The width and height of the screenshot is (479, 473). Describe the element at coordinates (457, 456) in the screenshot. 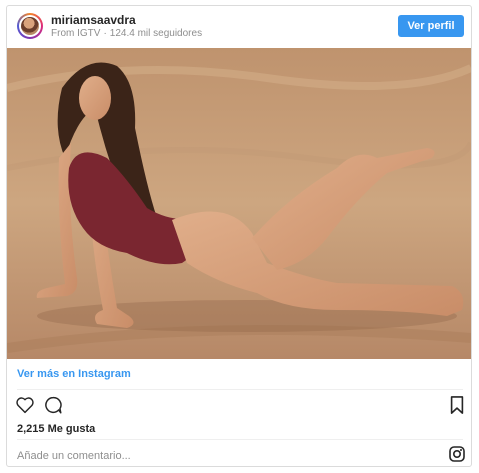

I see `instagram-logo-icon` at that location.